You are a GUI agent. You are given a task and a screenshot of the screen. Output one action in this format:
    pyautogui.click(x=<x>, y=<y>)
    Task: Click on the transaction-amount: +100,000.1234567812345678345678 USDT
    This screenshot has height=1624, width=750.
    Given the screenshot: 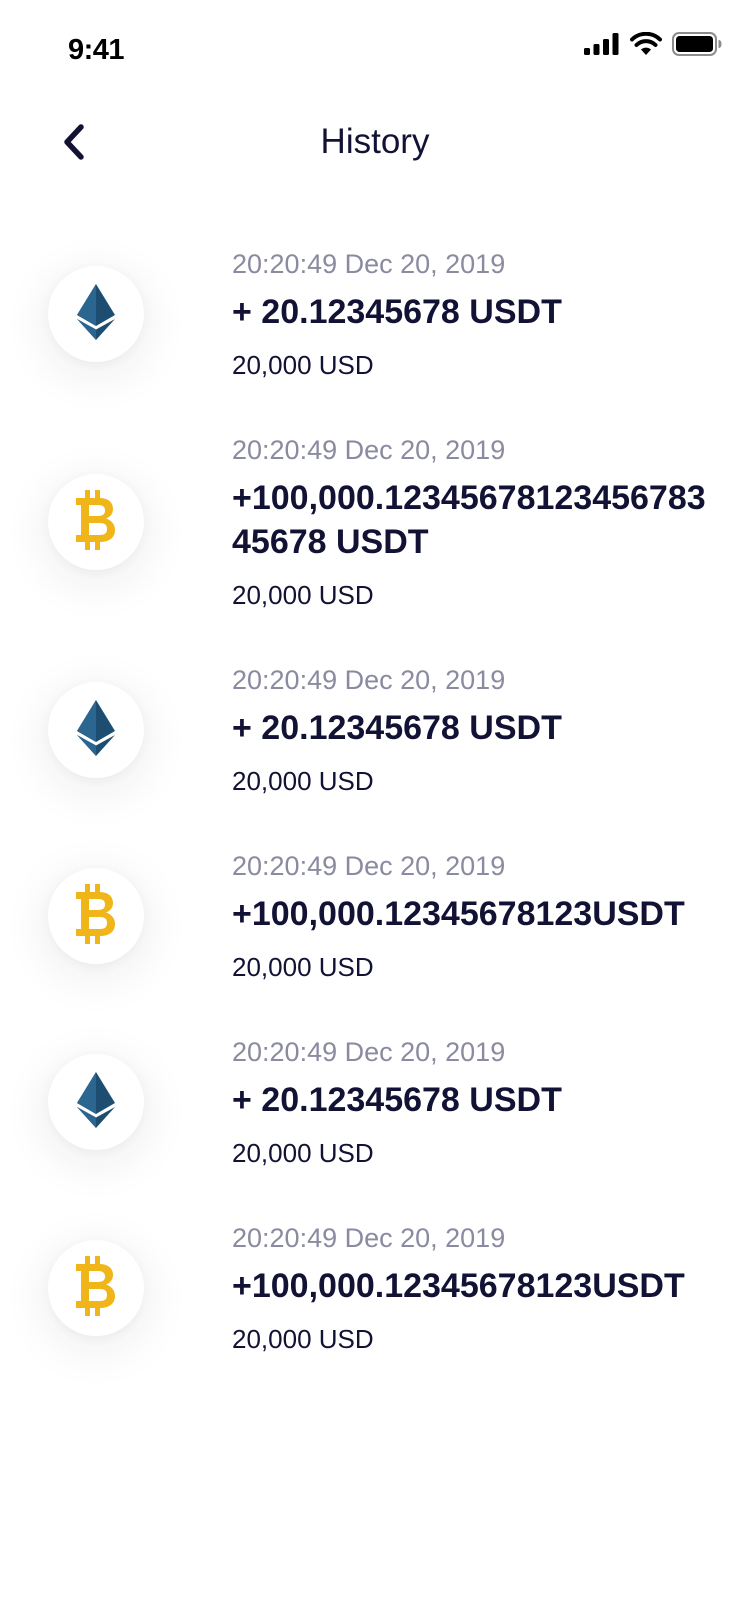 What is the action you would take?
    pyautogui.click(x=469, y=520)
    